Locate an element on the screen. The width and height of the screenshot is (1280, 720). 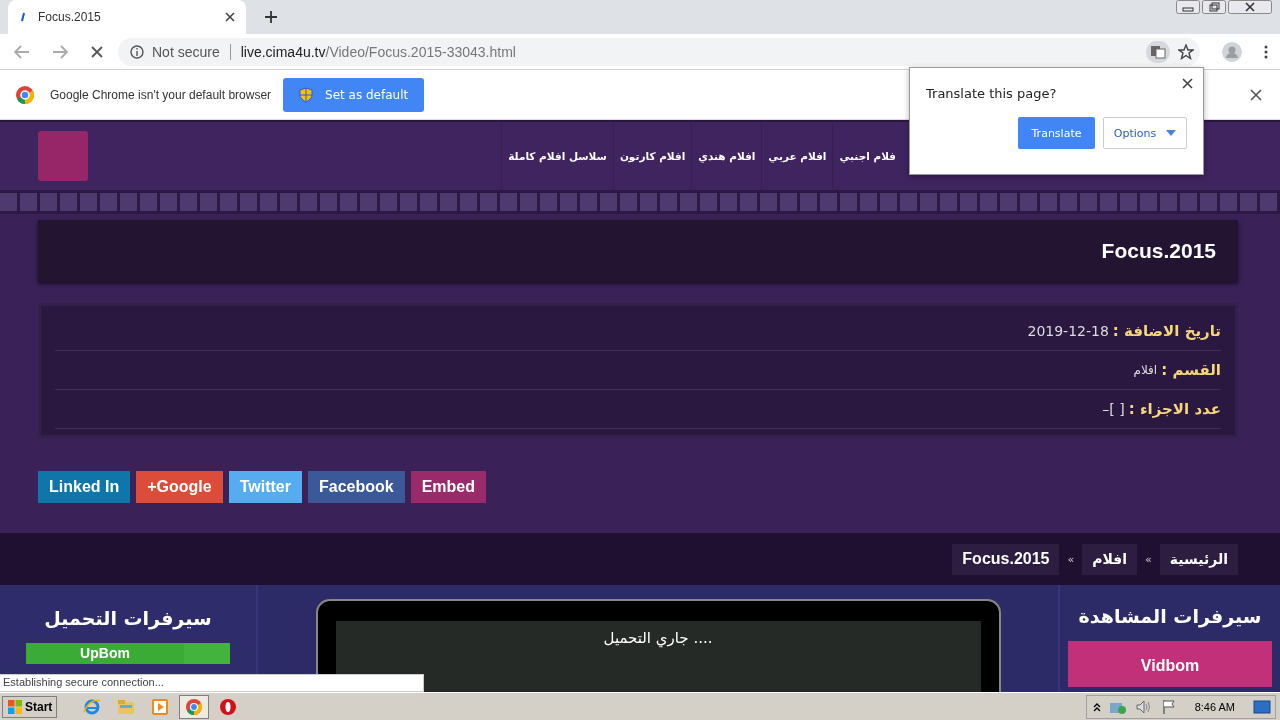
breadcrumb-link: Focus.2015 is located at coordinates (1006, 559).